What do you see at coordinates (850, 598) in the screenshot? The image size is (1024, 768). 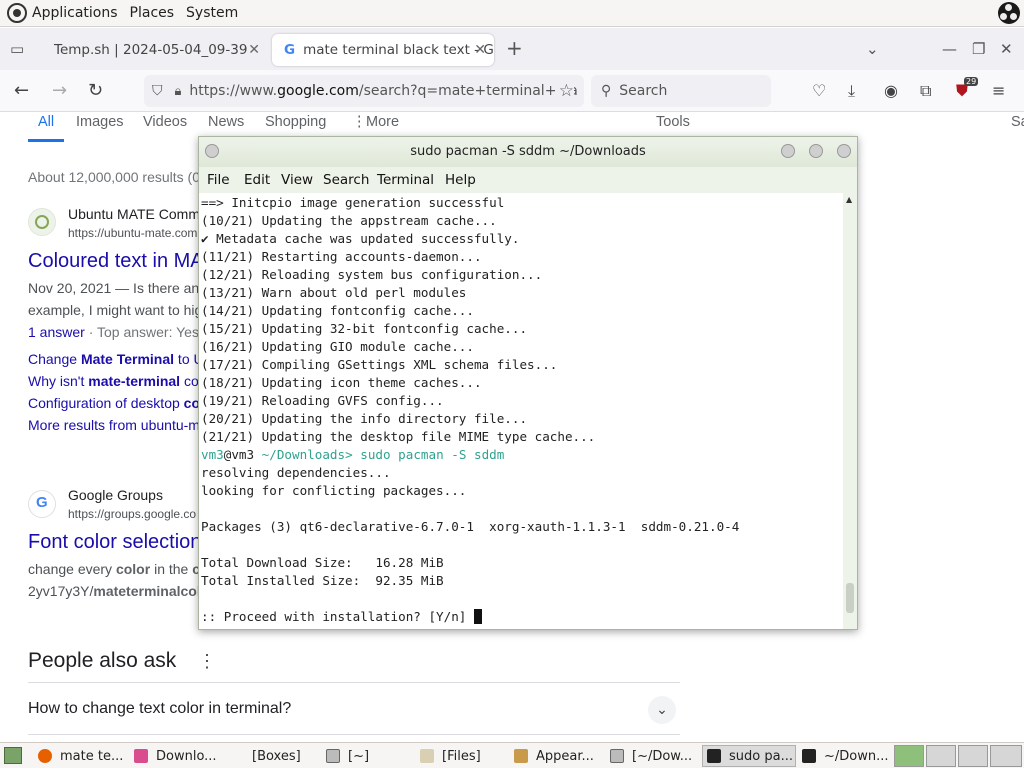 I see `scrollbar-thumb` at bounding box center [850, 598].